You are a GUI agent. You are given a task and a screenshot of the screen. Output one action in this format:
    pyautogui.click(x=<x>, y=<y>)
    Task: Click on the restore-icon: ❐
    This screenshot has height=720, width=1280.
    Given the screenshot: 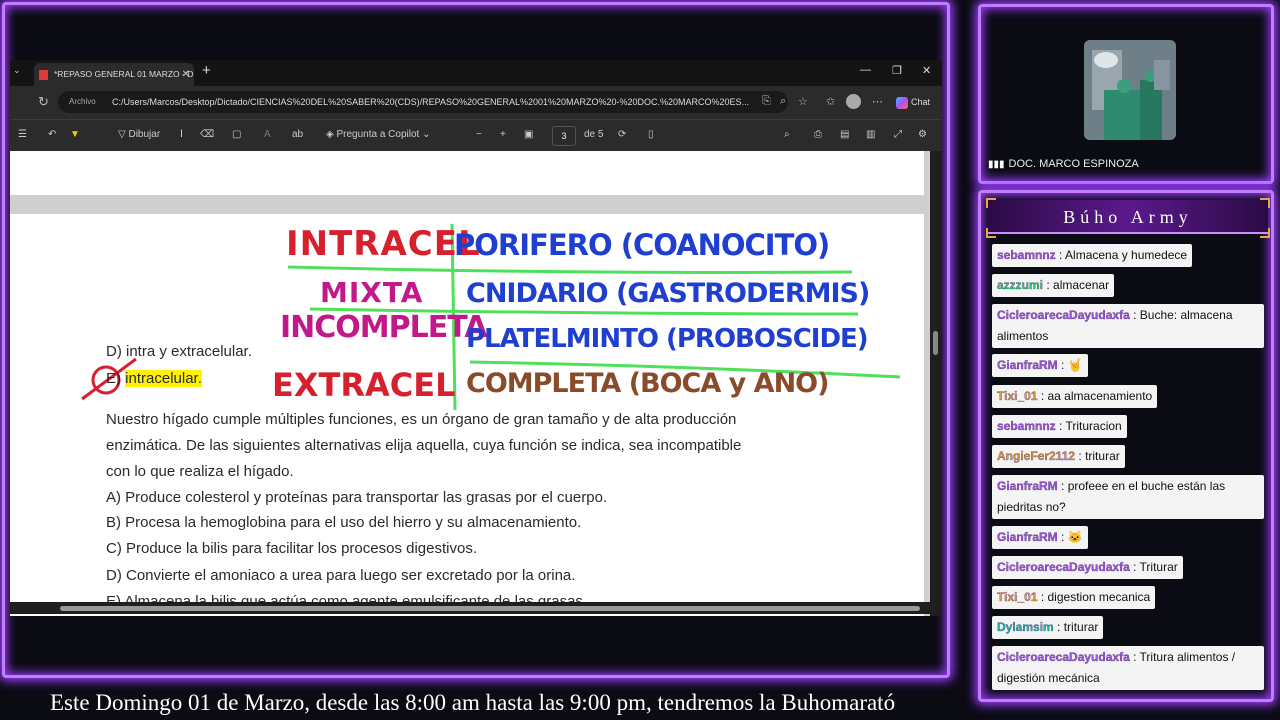 What is the action you would take?
    pyautogui.click(x=897, y=70)
    